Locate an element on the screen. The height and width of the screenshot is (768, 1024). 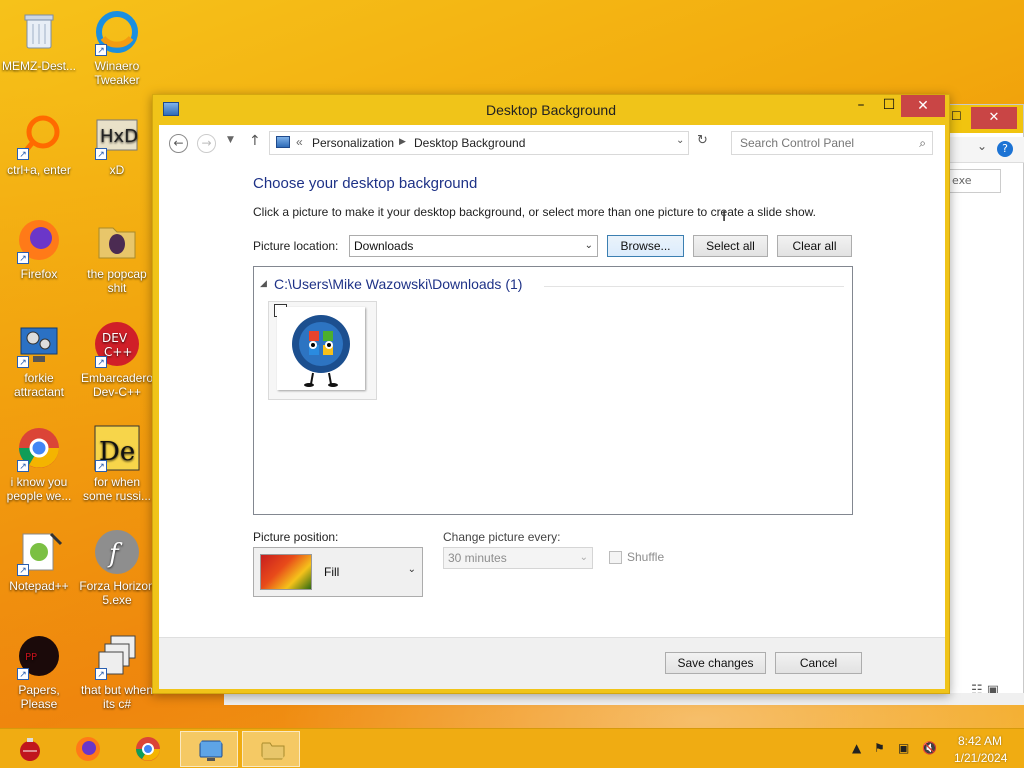
background-window: ☐ ✕ ⌄ ? exe ☷ ▣ is located at coordinates (982, 404).